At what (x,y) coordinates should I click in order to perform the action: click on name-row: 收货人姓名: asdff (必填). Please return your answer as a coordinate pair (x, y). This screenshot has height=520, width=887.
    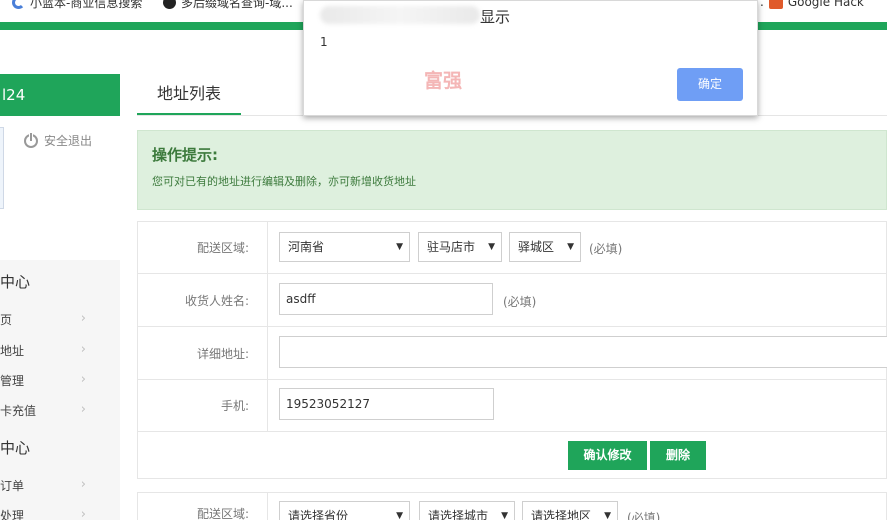
    Looking at the image, I should click on (512, 300).